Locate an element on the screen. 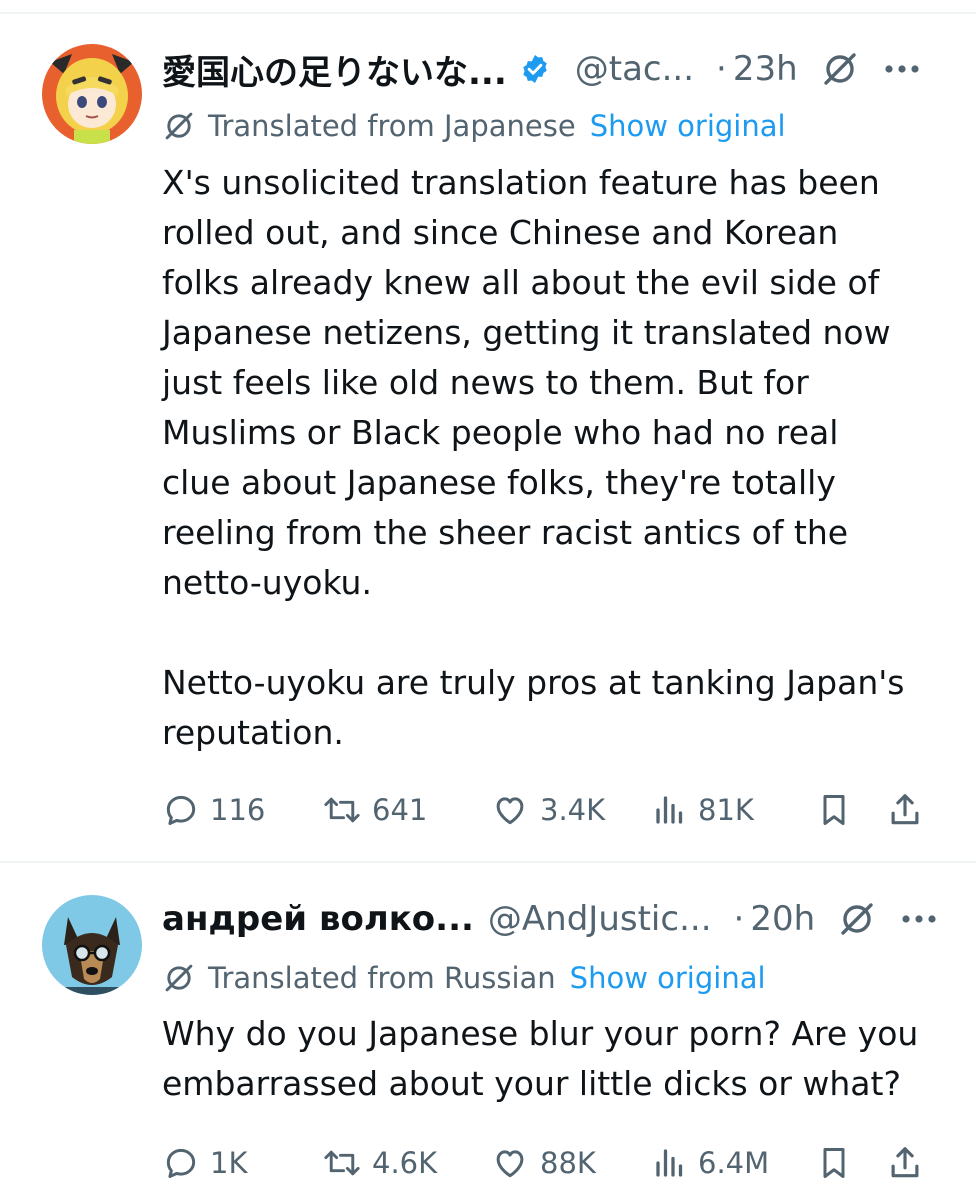 This screenshot has width=976, height=1200. translated-from-label: Translated from Russian is located at coordinates (382, 978).